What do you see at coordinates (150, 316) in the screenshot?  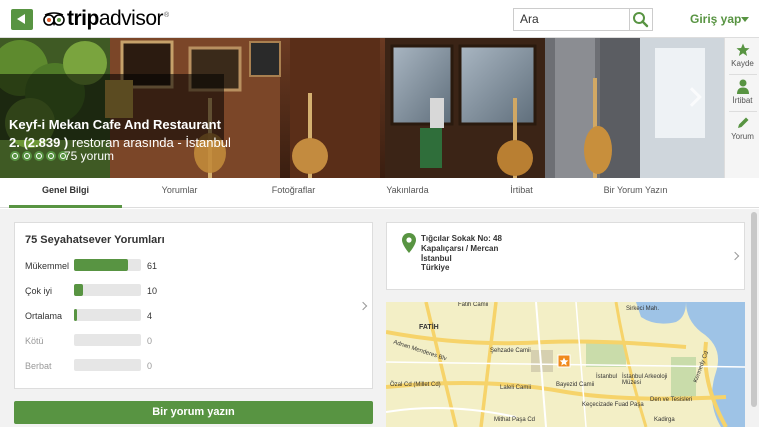 I see `rating-count: 4` at bounding box center [150, 316].